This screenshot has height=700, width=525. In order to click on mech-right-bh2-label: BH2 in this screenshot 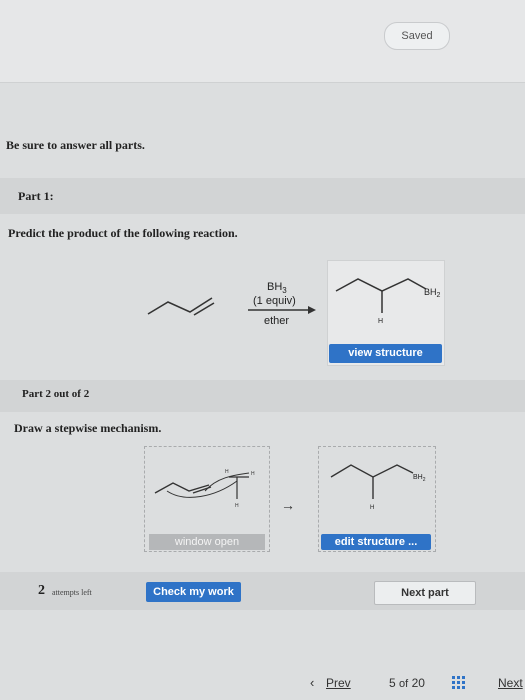, I will do `click(419, 478)`.